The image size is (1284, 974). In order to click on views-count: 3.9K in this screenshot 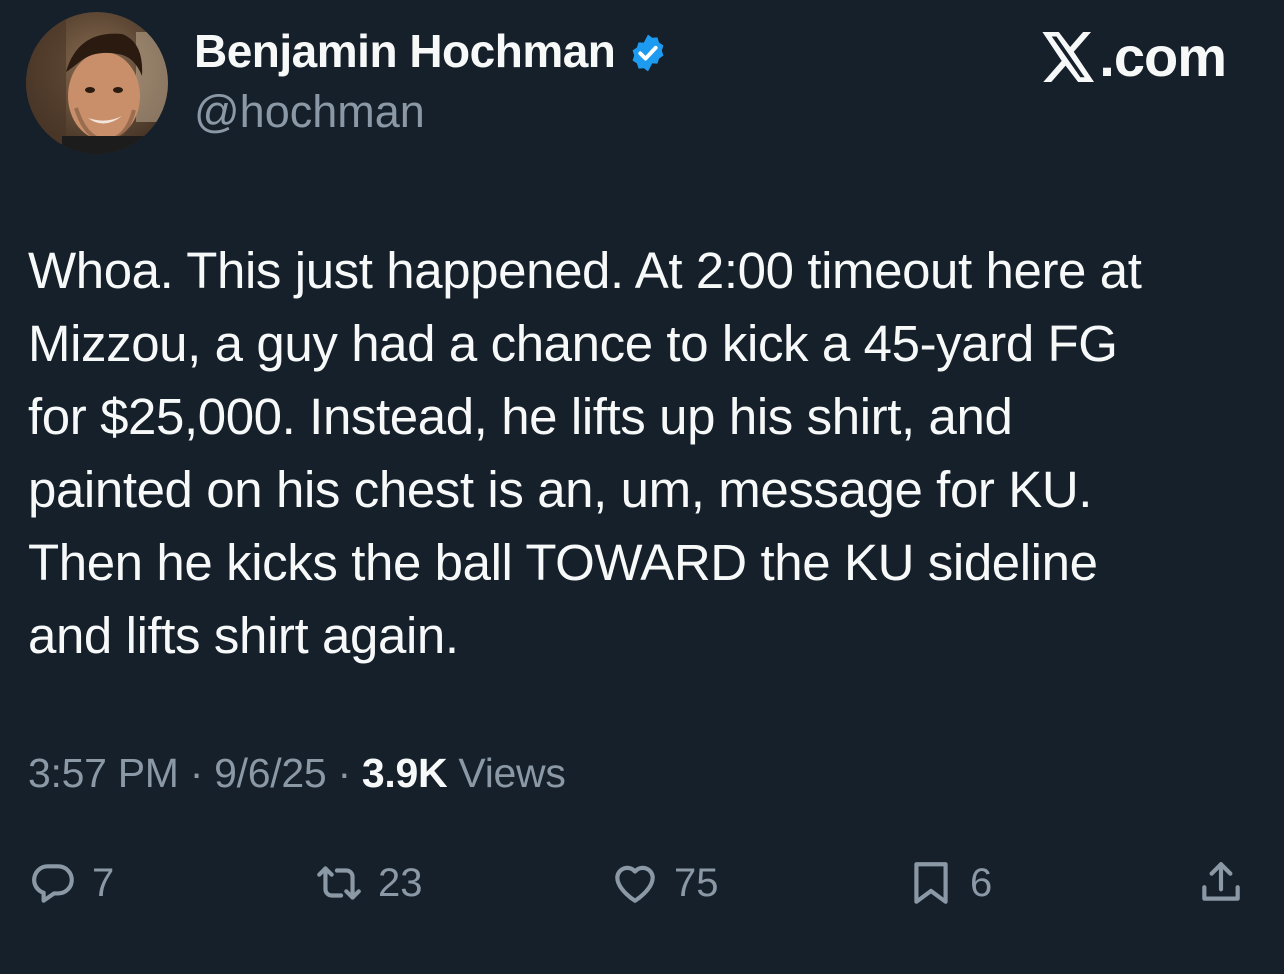, I will do `click(404, 773)`.